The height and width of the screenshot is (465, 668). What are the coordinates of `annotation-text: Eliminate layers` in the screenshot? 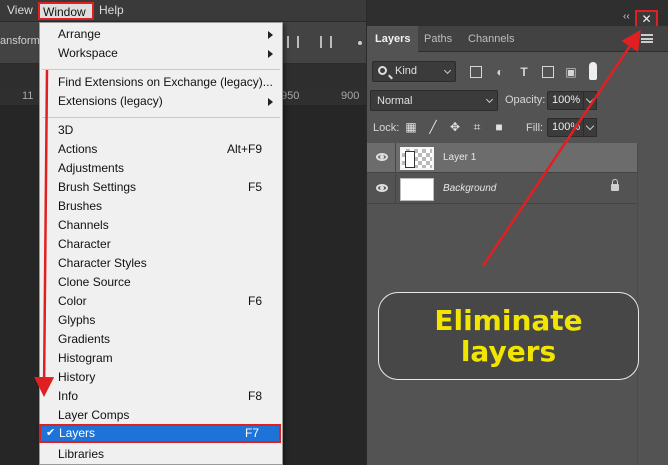 It's located at (508, 336).